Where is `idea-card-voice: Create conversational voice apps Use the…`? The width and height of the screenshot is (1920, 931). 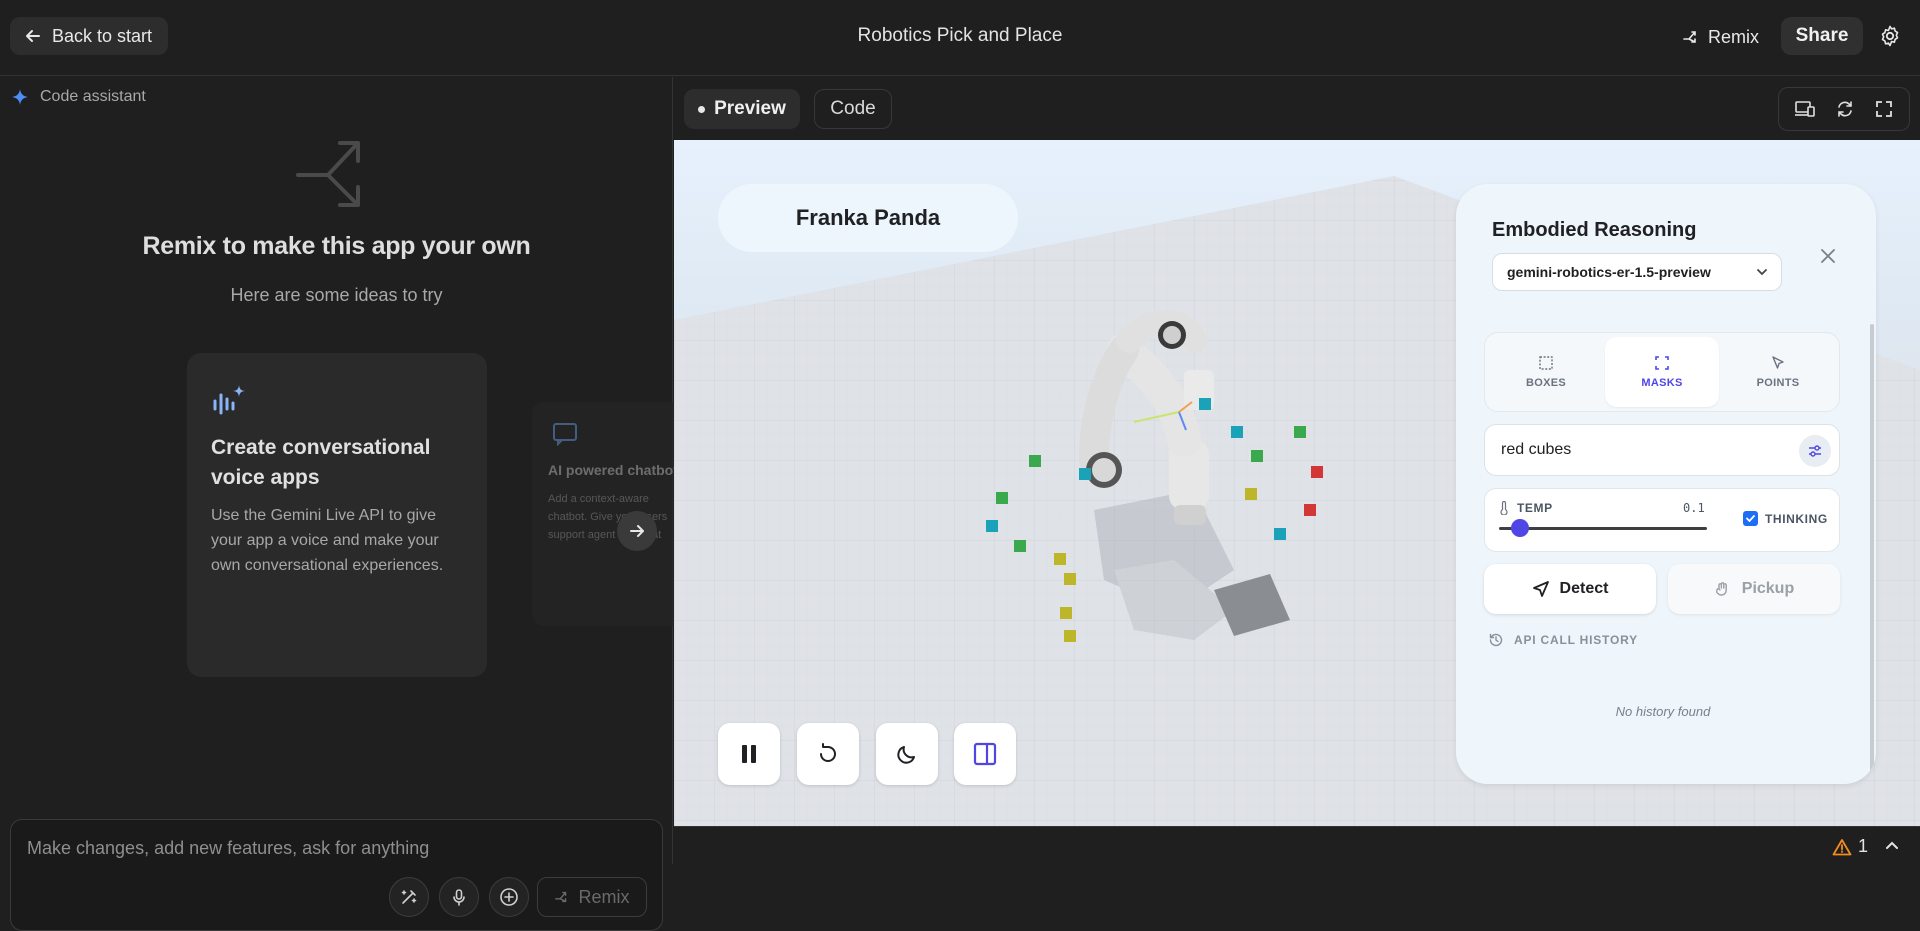
idea-card-voice: Create conversational voice apps Use the… is located at coordinates (337, 515).